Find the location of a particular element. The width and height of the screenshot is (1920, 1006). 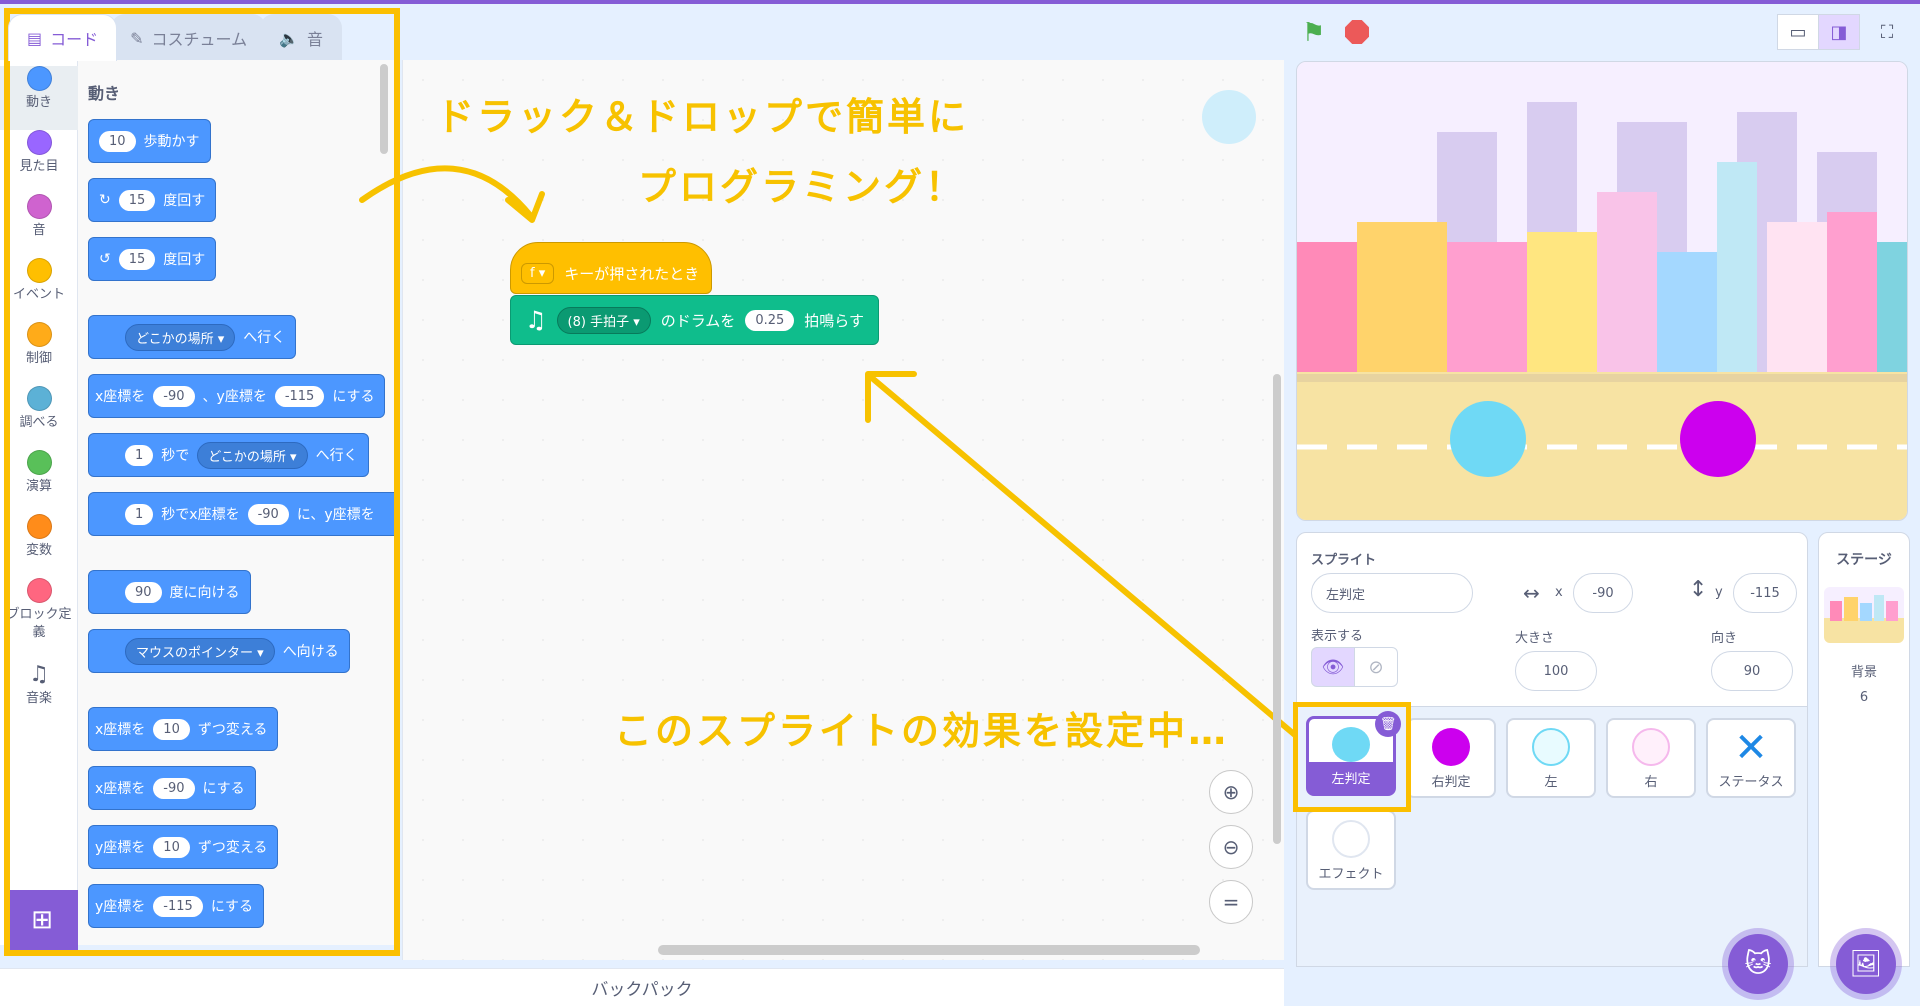

sprite-highlight-frame is located at coordinates (1352, 757).